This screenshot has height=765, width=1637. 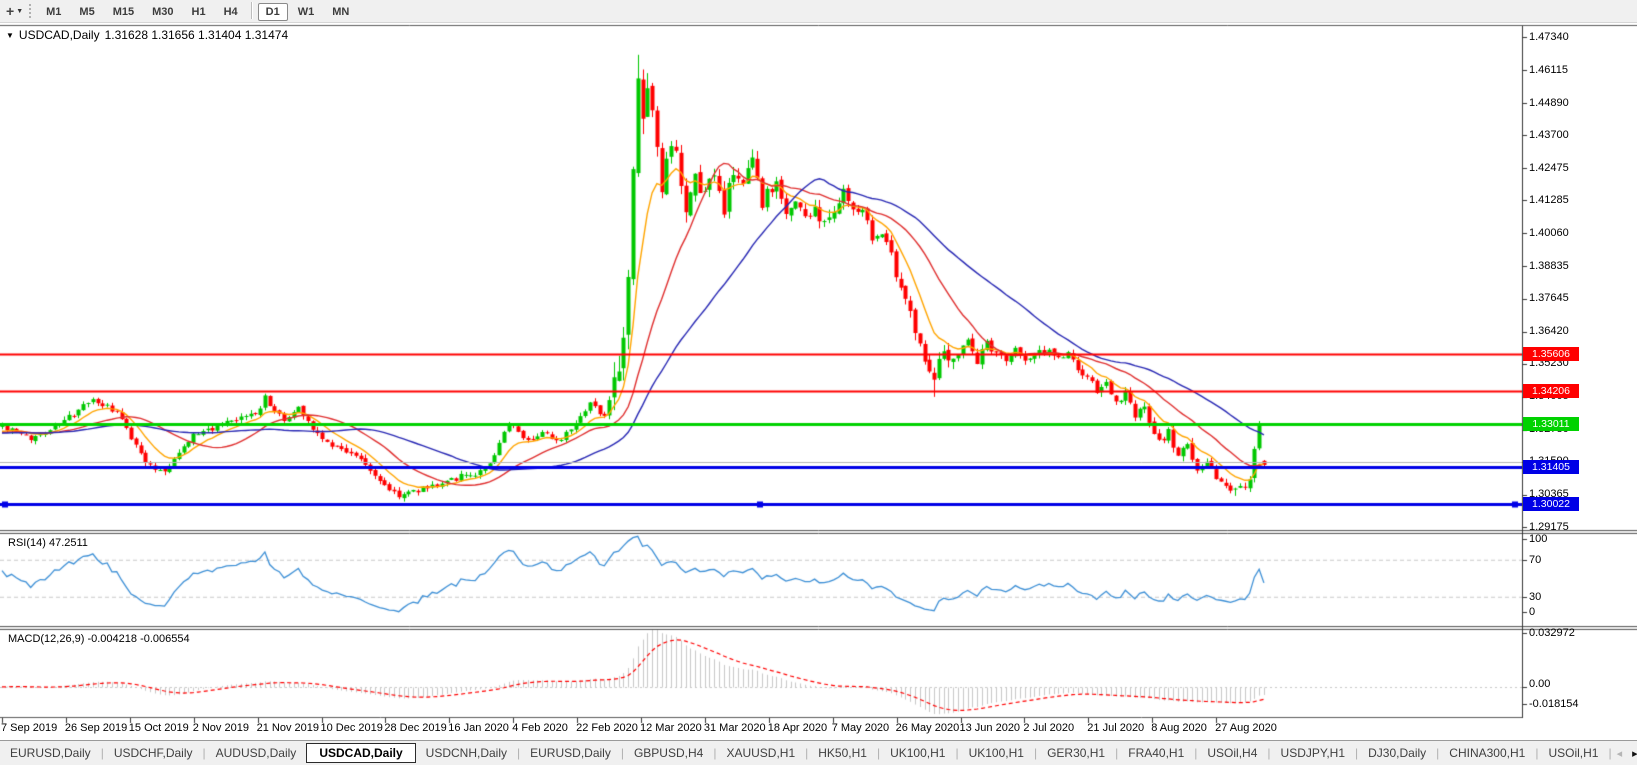 I want to click on chart-ohlc-values: 1.31628 1.31656 1.31404 1.31474, so click(x=196, y=35).